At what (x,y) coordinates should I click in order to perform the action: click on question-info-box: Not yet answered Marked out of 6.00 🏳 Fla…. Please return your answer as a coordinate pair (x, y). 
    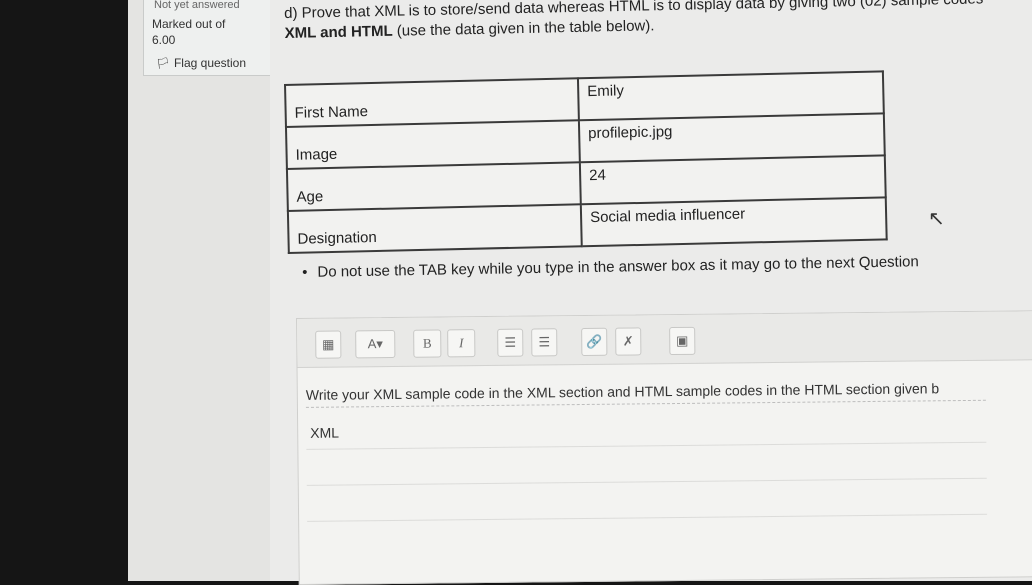
    Looking at the image, I should click on (208, 38).